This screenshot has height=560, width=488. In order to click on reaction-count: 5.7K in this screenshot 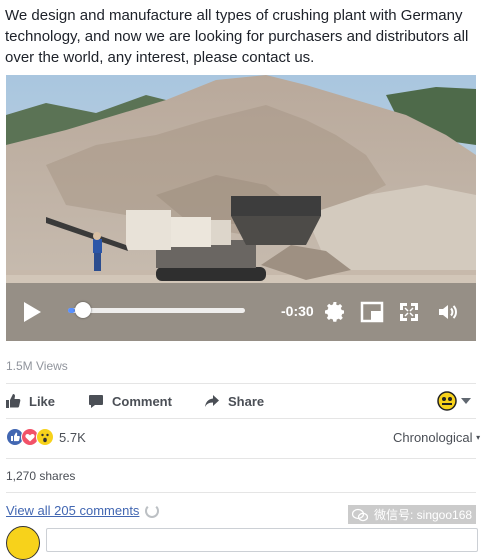, I will do `click(72, 437)`.